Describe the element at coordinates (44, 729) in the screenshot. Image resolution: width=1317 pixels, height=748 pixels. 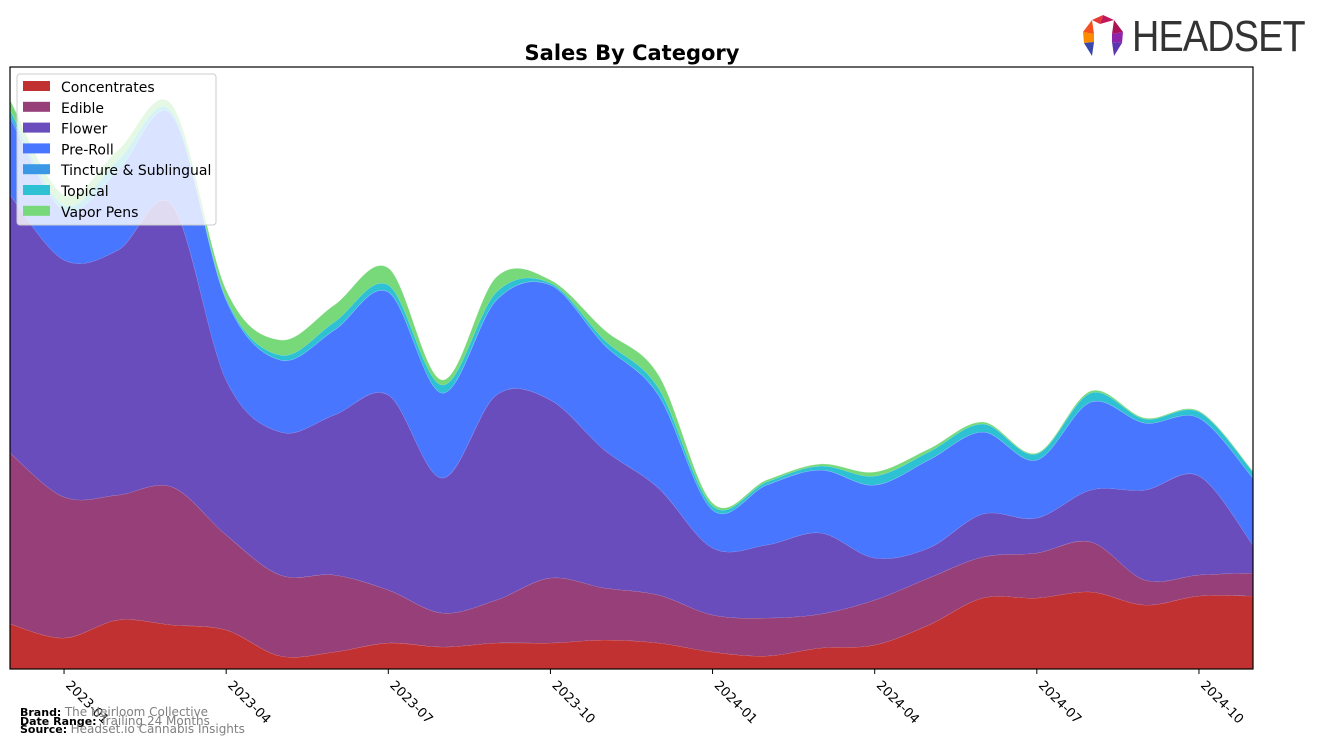
I see `source-label: Source:` at that location.